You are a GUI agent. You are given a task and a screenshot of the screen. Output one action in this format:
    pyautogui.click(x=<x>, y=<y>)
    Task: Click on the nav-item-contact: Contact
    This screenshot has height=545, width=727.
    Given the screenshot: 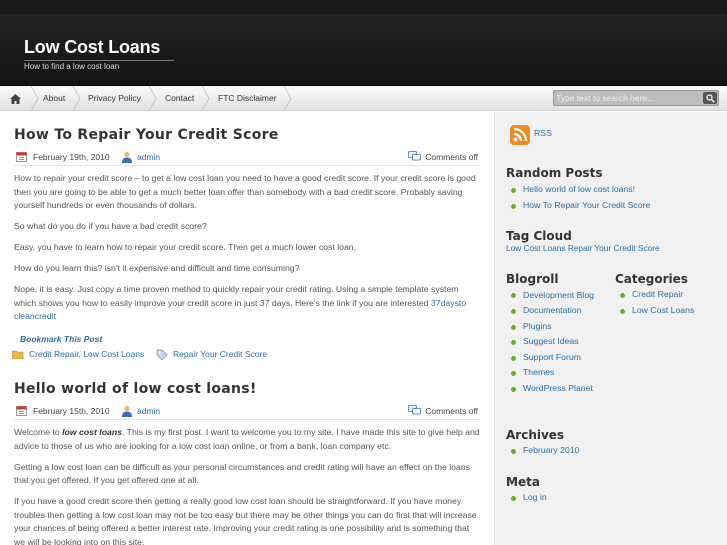 What is the action you would take?
    pyautogui.click(x=179, y=98)
    